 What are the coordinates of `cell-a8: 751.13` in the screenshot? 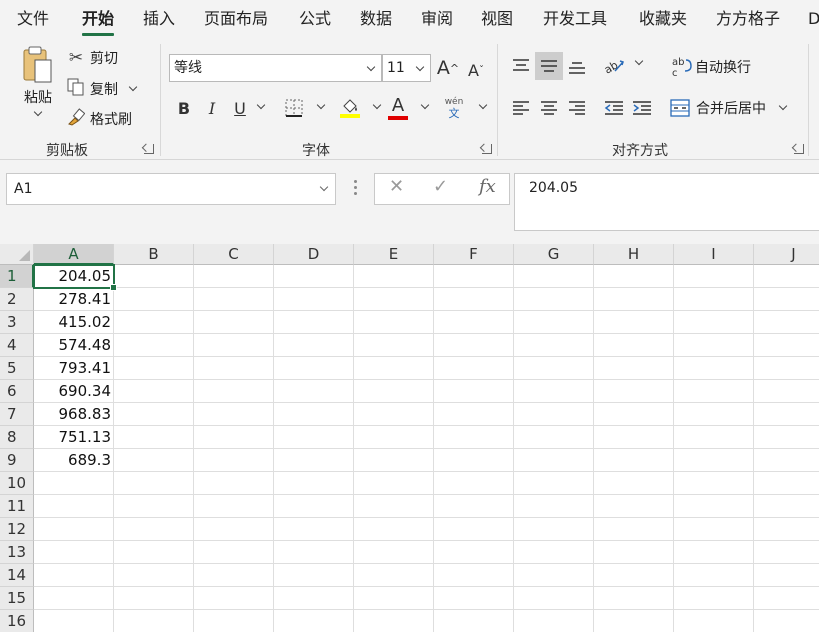 It's located at (74, 437).